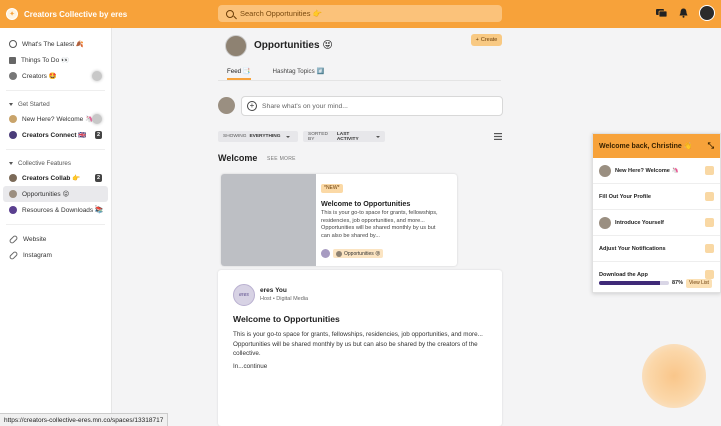  Describe the element at coordinates (236, 46) in the screenshot. I see `space-avatar` at that location.